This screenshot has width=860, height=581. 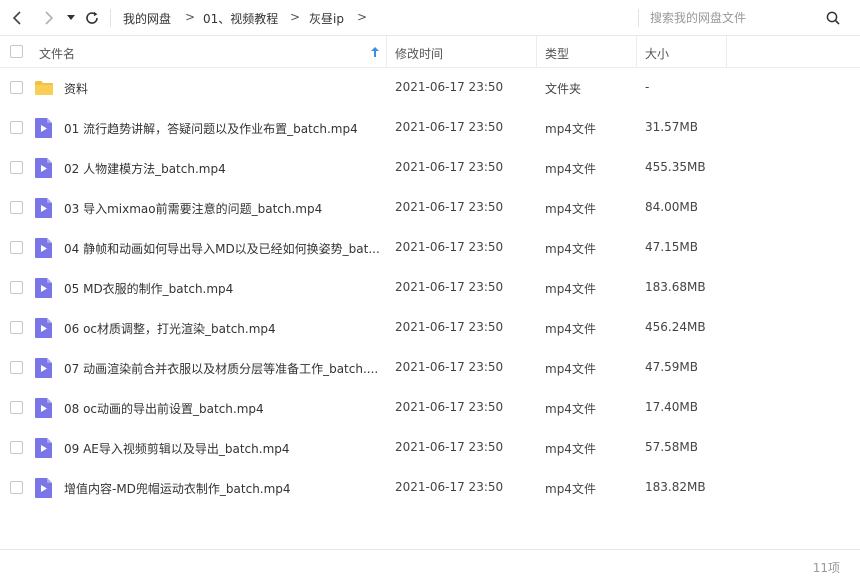 I want to click on chevron-right-icon, so click(x=49, y=18).